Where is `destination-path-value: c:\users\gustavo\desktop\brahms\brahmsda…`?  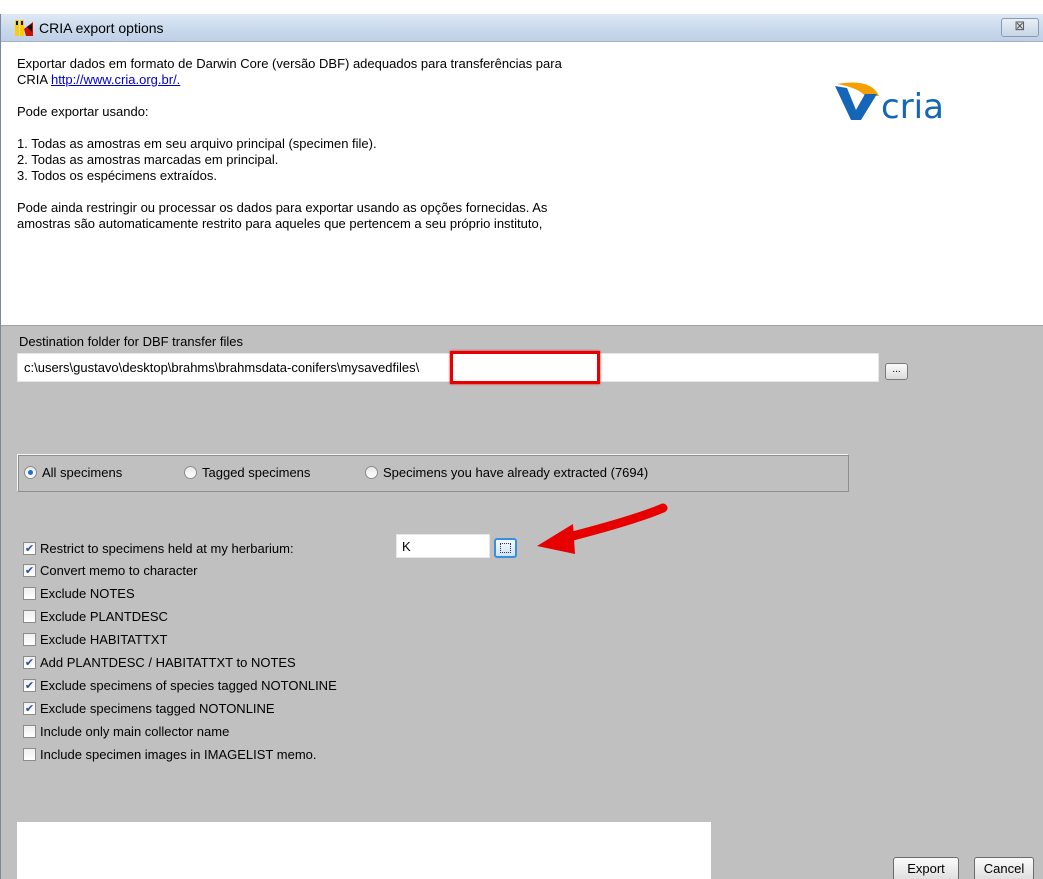 destination-path-value: c:\users\gustavo\desktop\brahms\brahmsda… is located at coordinates (222, 367).